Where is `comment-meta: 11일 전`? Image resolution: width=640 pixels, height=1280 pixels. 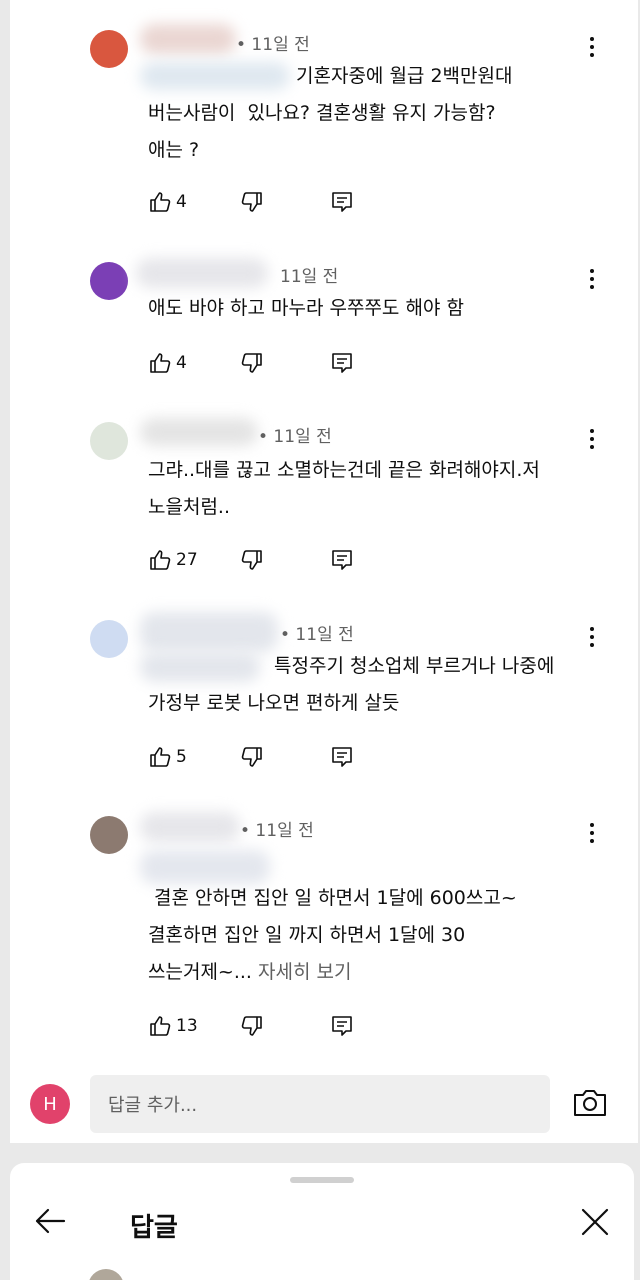 comment-meta: 11일 전 is located at coordinates (253, 273).